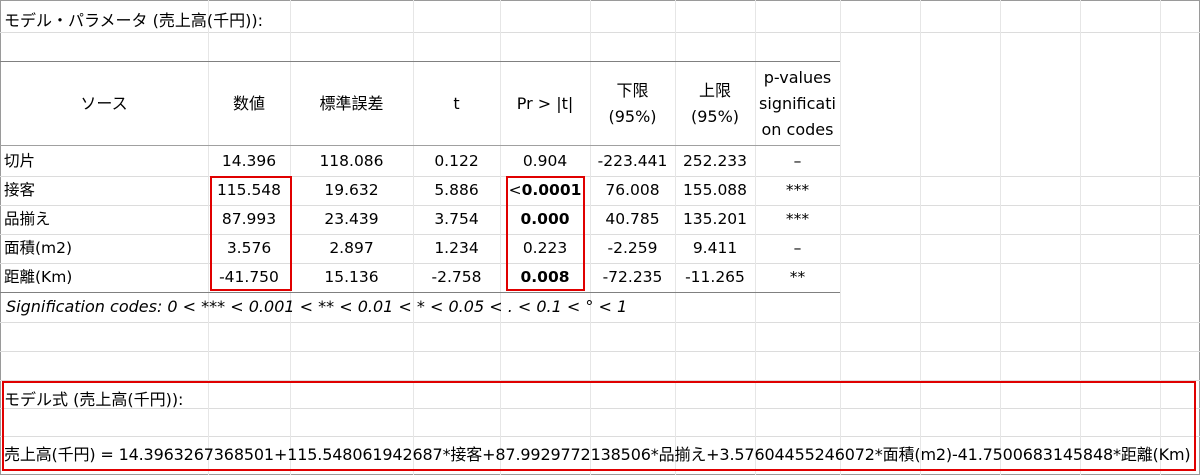 The image size is (1200, 475). What do you see at coordinates (456, 248) in the screenshot?
I see `cell-t: 1.234` at bounding box center [456, 248].